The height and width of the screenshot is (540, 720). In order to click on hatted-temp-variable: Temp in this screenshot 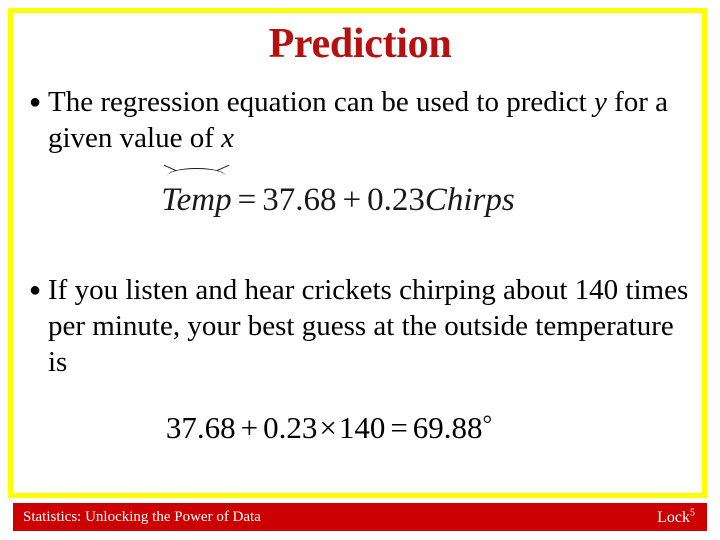, I will do `click(196, 194)`.